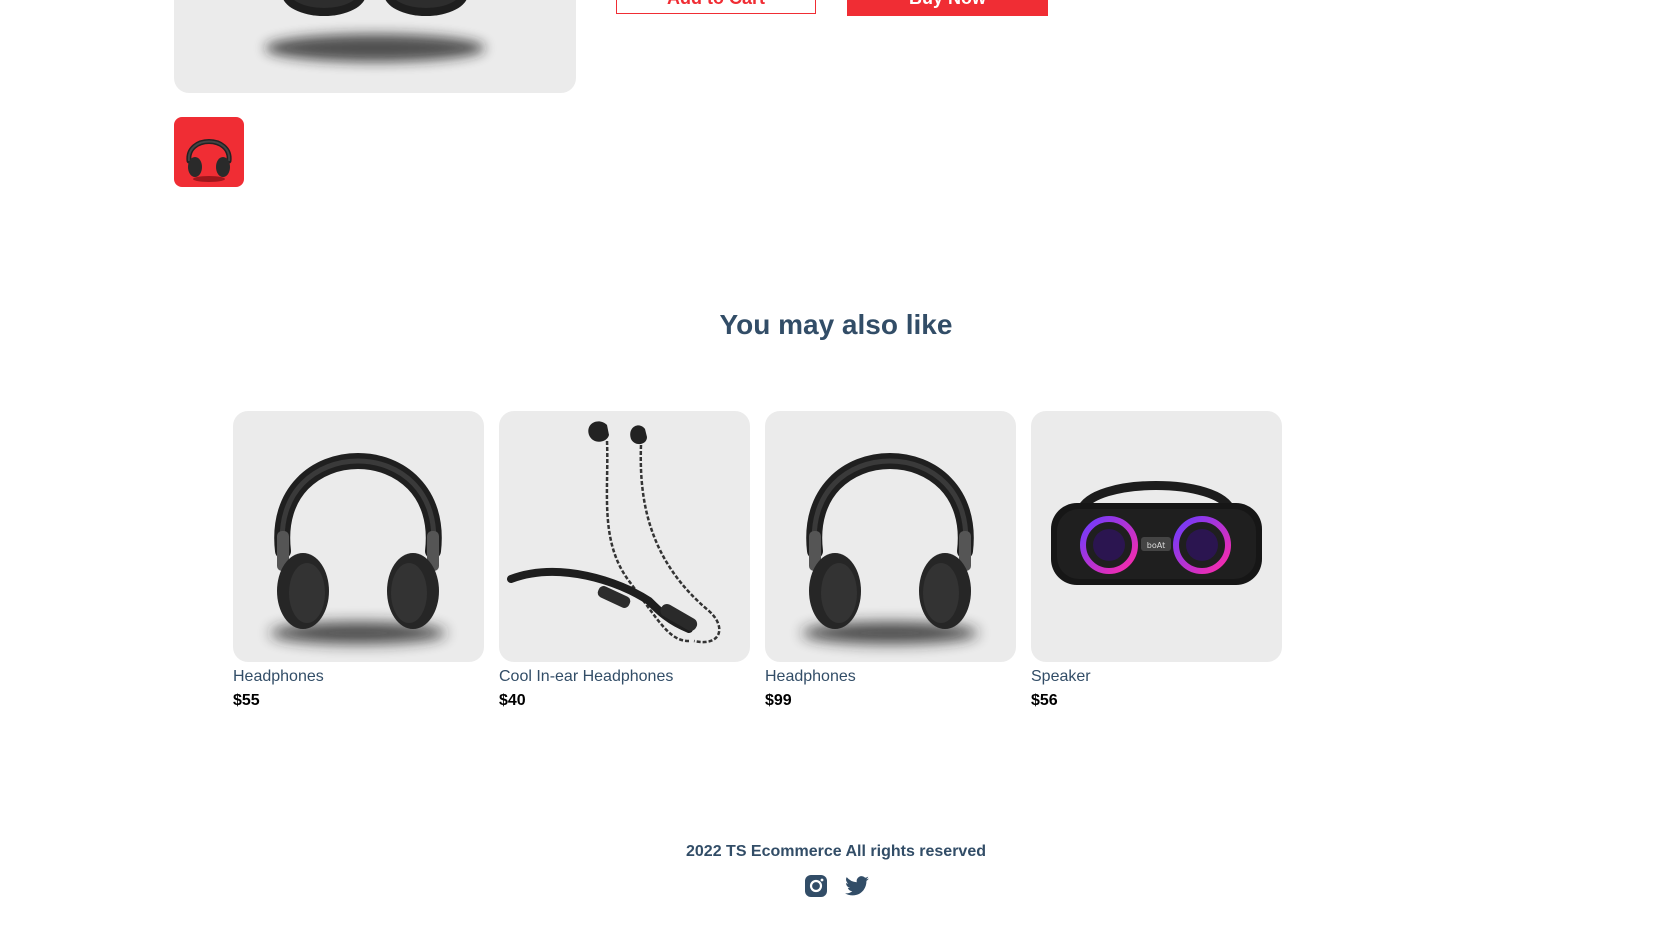  I want to click on product-name: Speaker, so click(1061, 676).